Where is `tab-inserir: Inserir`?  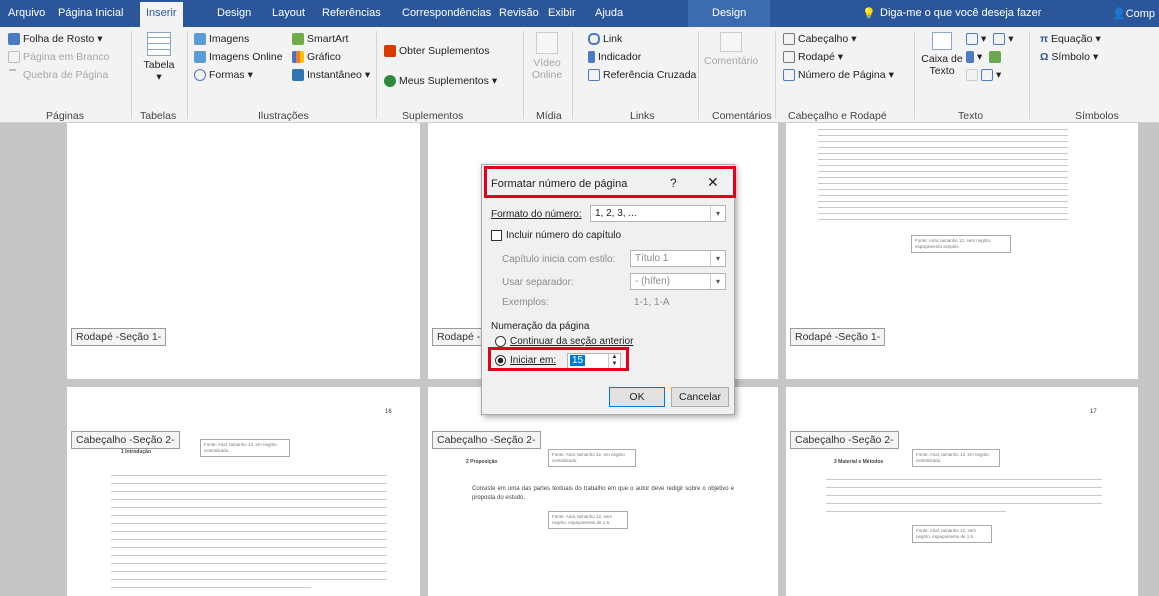 tab-inserir: Inserir is located at coordinates (161, 14).